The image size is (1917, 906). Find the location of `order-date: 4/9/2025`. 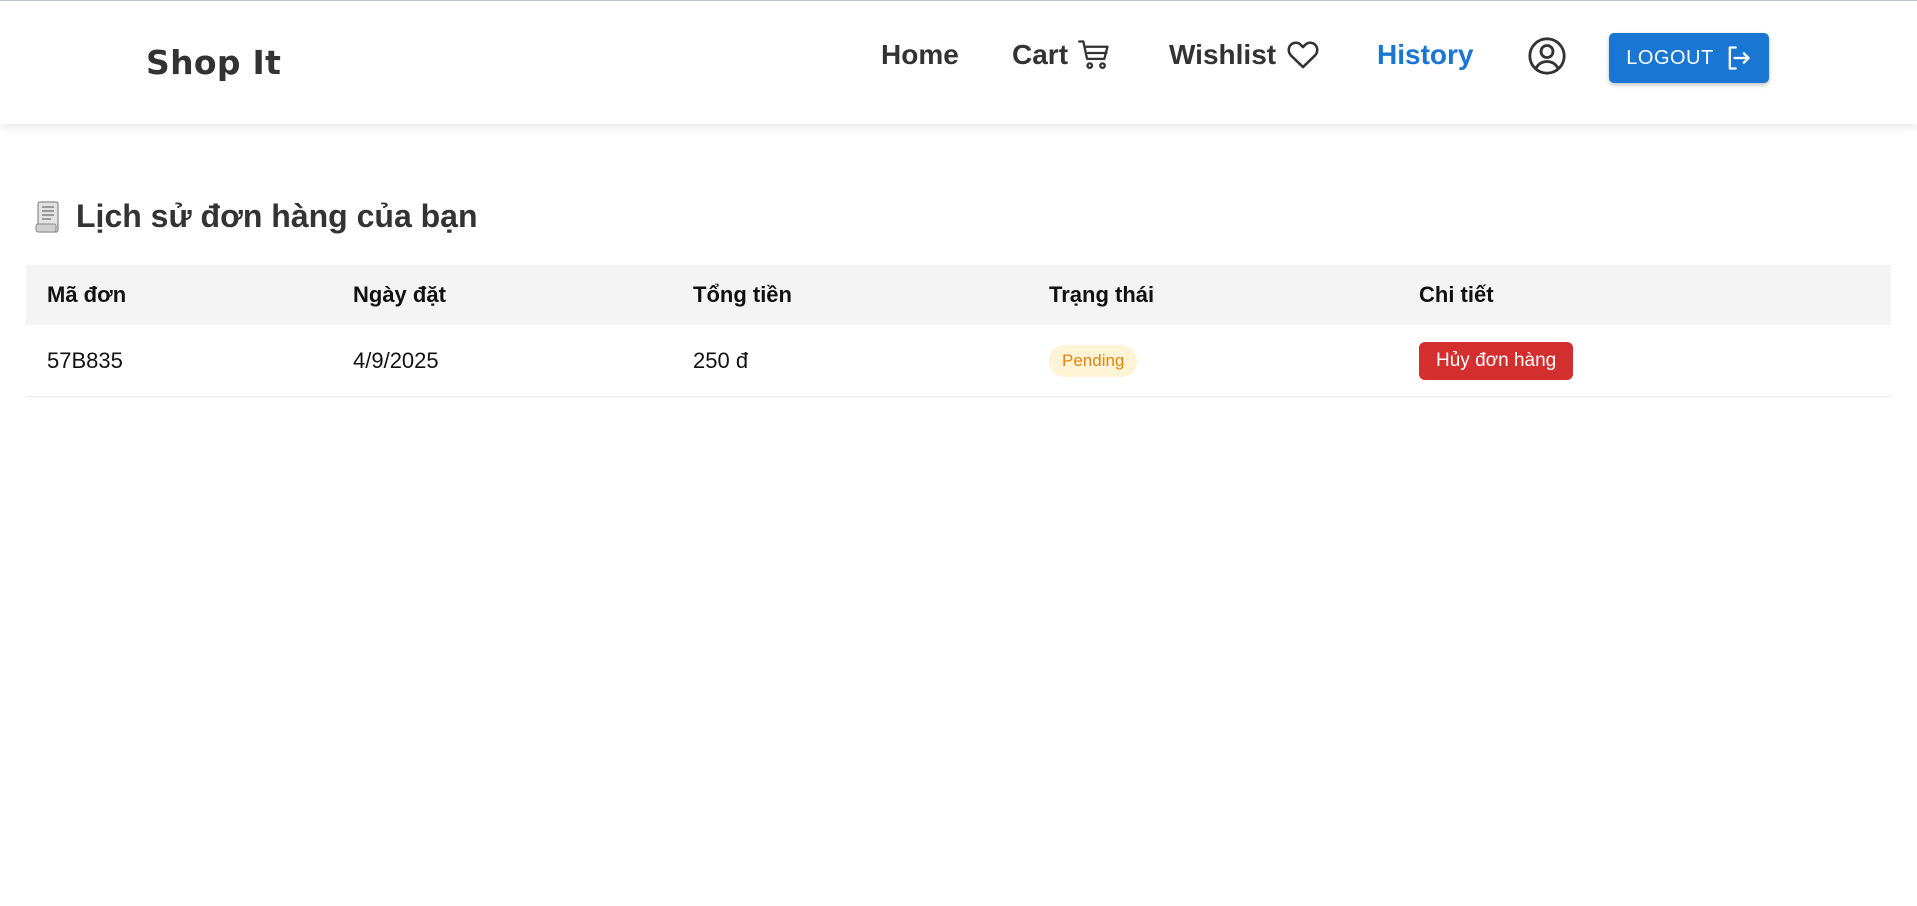

order-date: 4/9/2025 is located at coordinates (396, 360).